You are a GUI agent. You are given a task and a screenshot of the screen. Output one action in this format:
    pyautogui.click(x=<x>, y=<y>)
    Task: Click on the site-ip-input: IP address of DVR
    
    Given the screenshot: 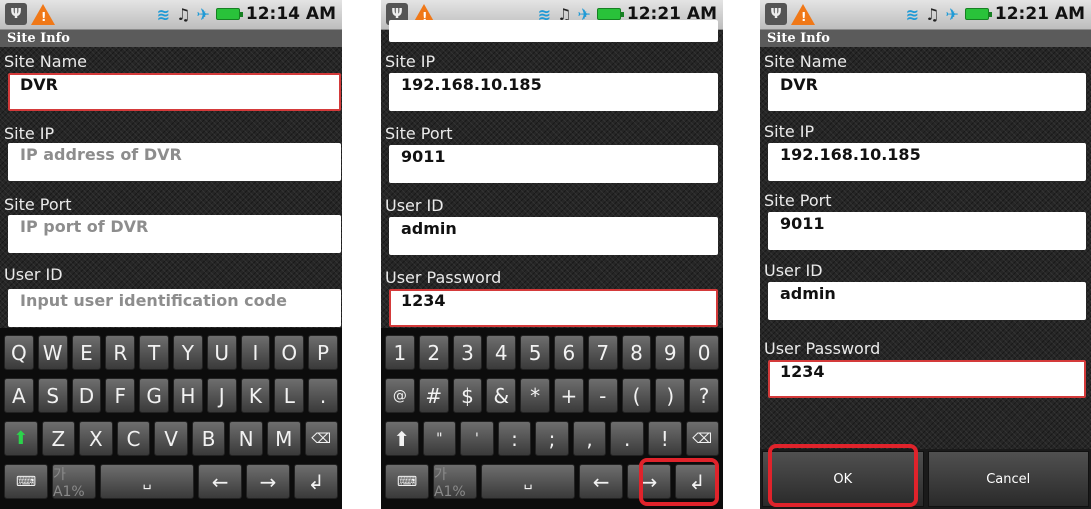 What is the action you would take?
    pyautogui.click(x=174, y=162)
    